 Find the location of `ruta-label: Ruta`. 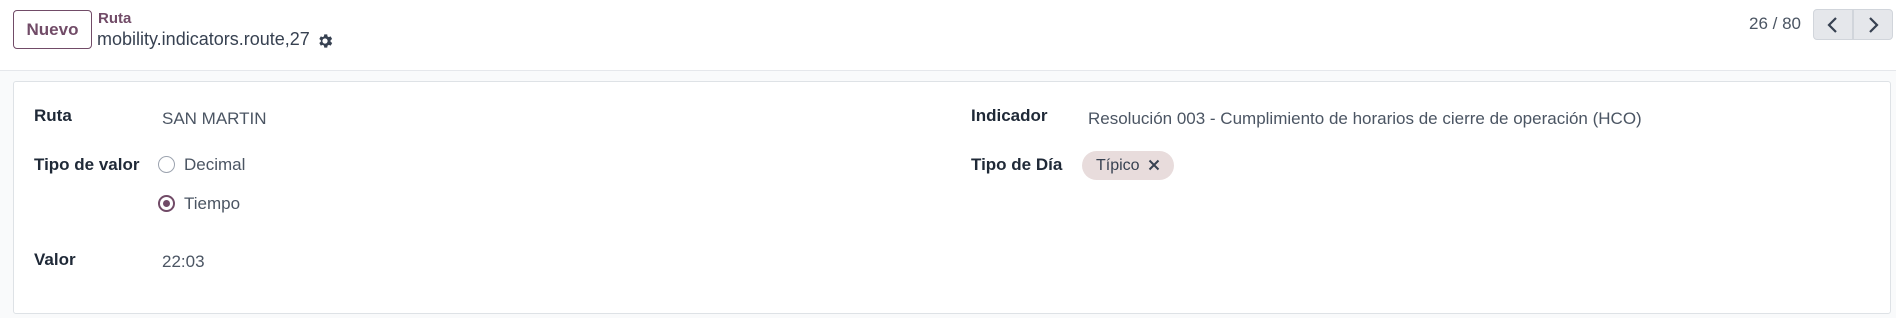

ruta-label: Ruta is located at coordinates (53, 115).